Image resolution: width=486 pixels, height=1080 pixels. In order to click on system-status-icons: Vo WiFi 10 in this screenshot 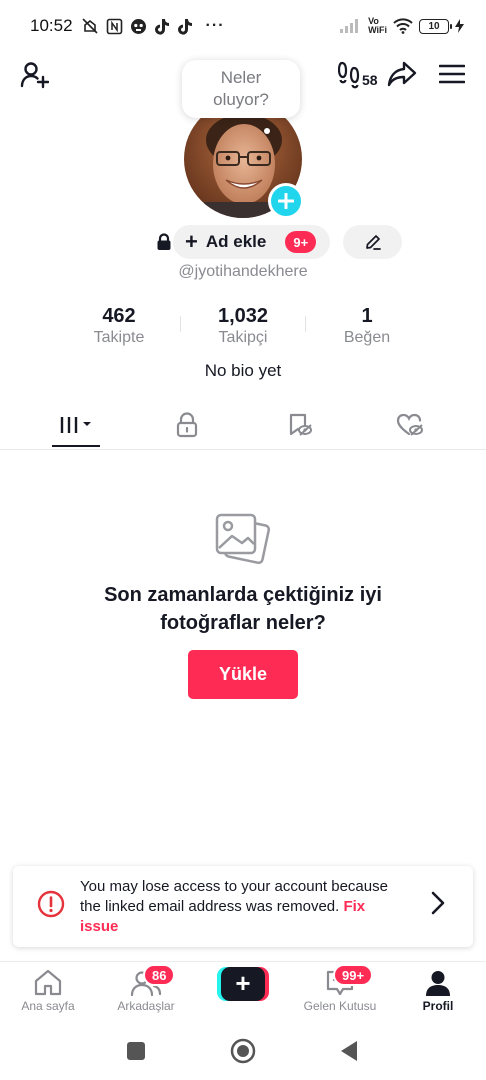, I will do `click(402, 26)`.